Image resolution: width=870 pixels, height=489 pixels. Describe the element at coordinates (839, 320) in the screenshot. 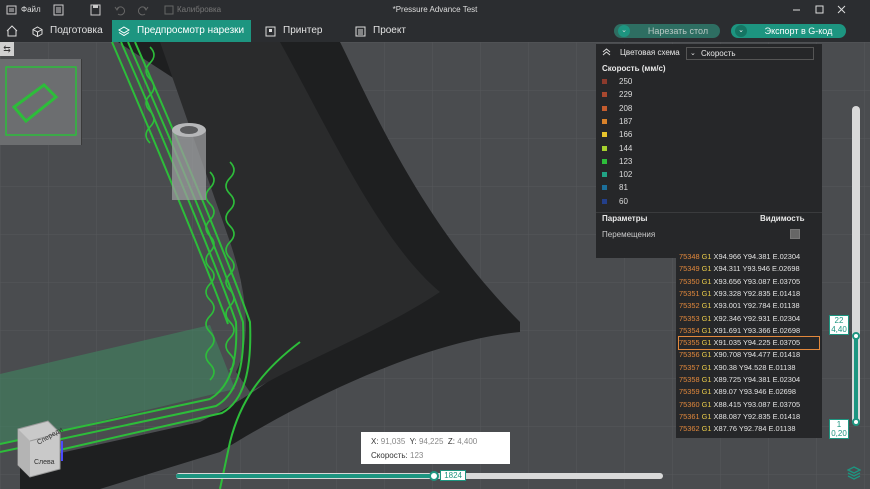

I see `top-layer-number: 22` at that location.